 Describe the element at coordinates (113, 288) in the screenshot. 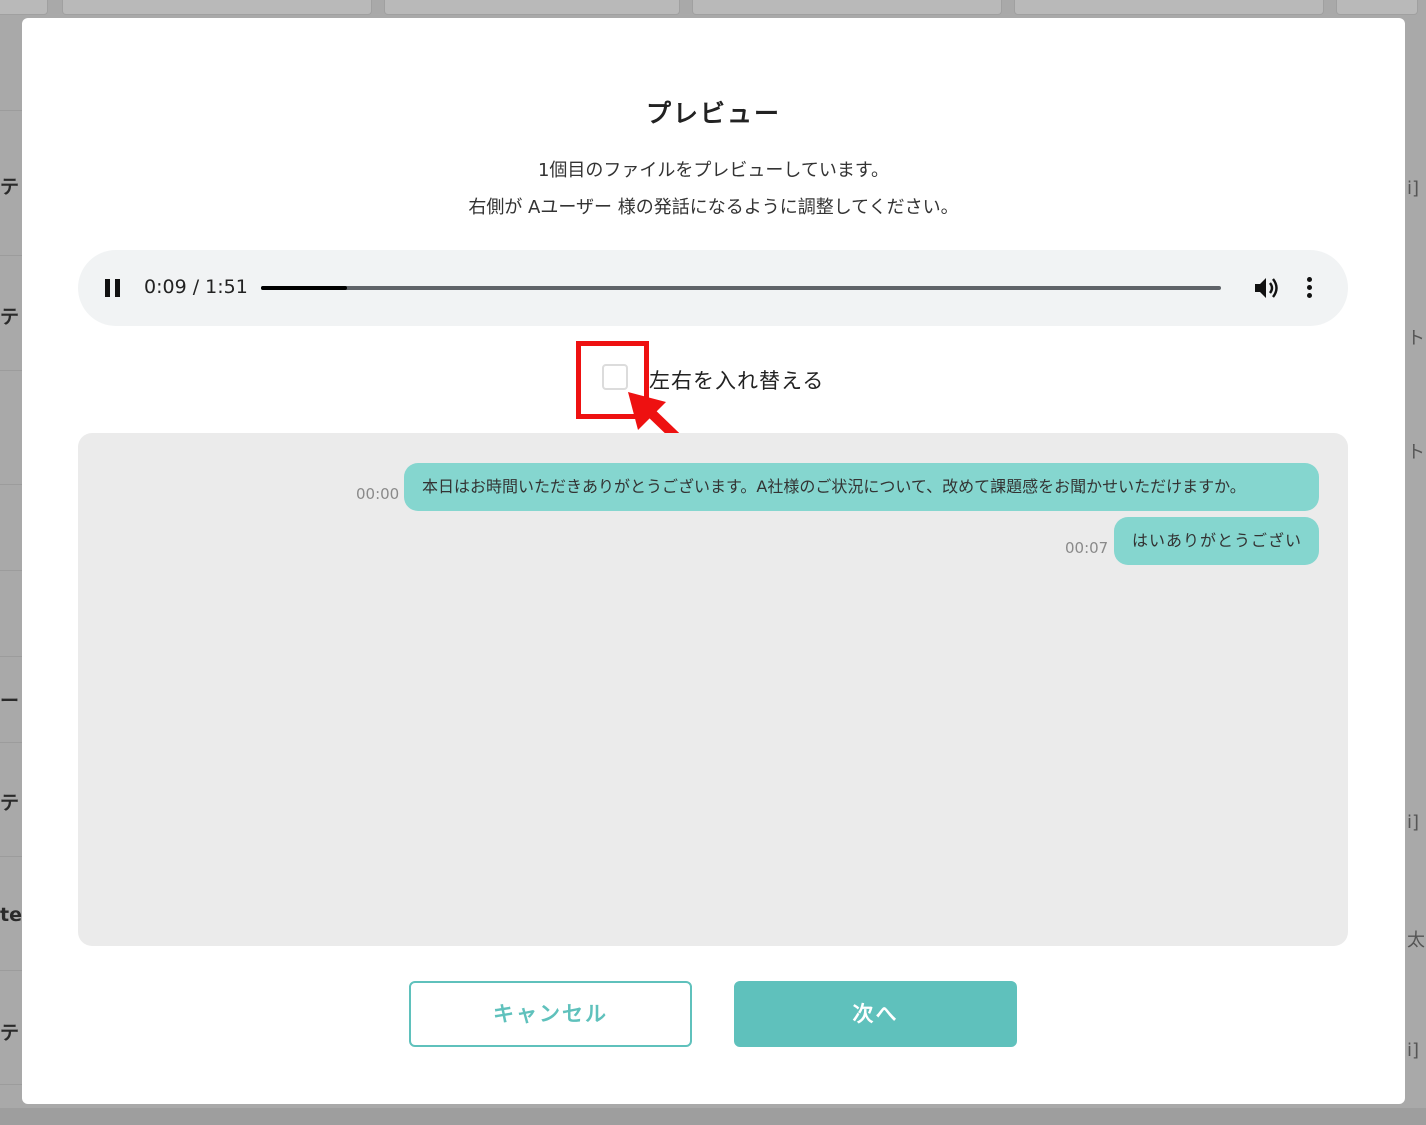

I see `pause-icon` at that location.